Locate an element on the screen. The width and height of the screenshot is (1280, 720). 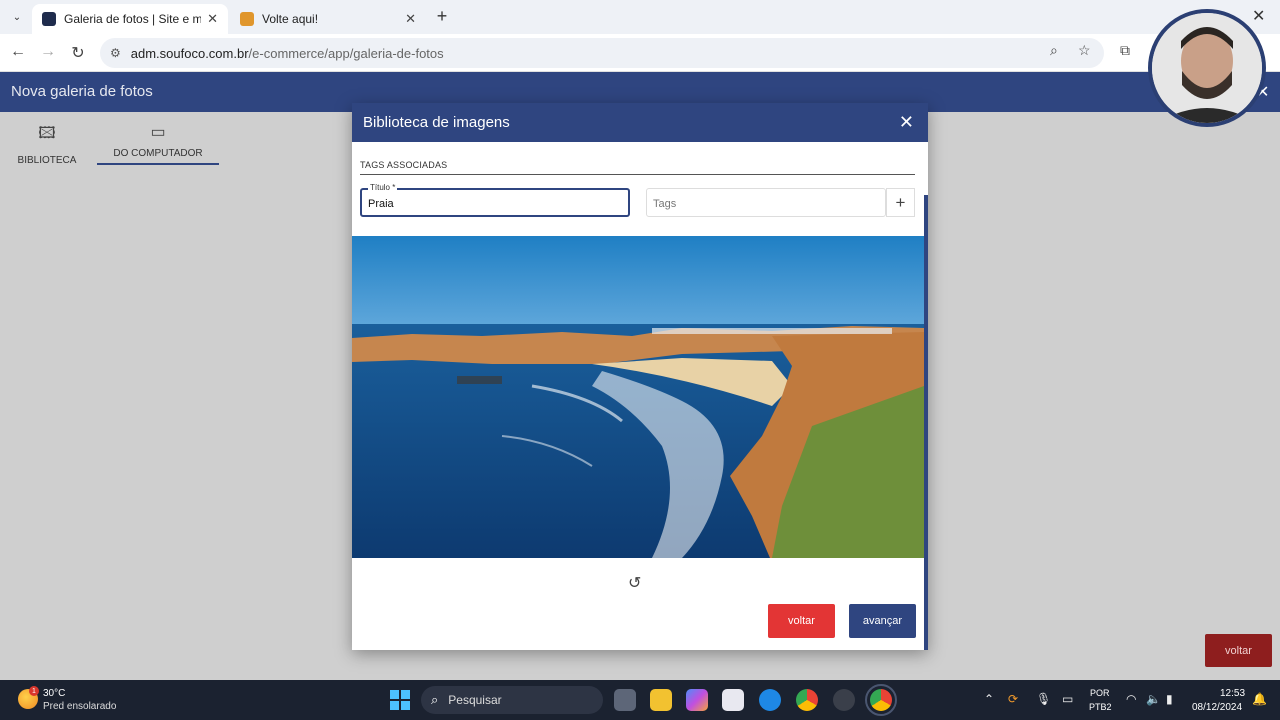
image-add-icon: 🖾 is located at coordinates (47, 133).